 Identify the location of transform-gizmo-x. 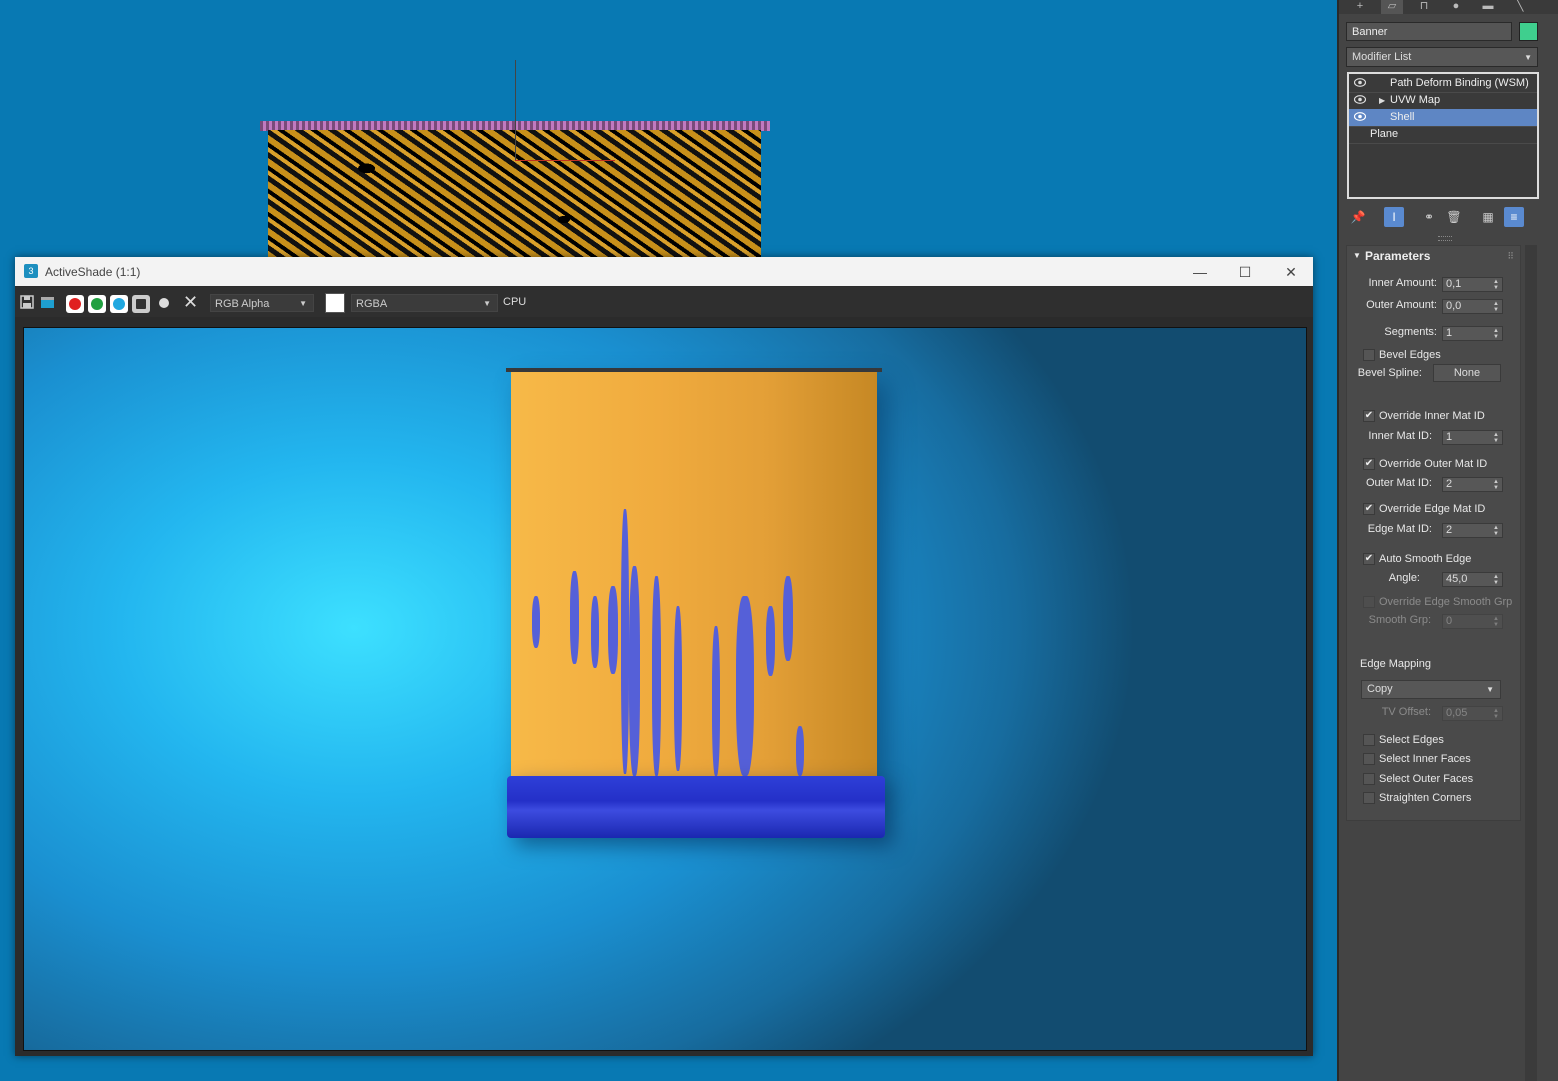
(565, 160).